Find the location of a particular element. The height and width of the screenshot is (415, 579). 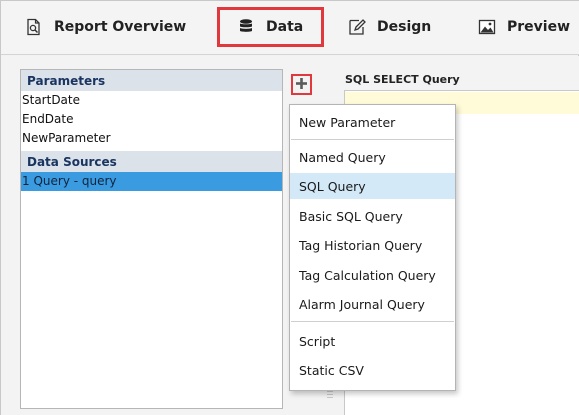

tab-data: Data is located at coordinates (271, 27).